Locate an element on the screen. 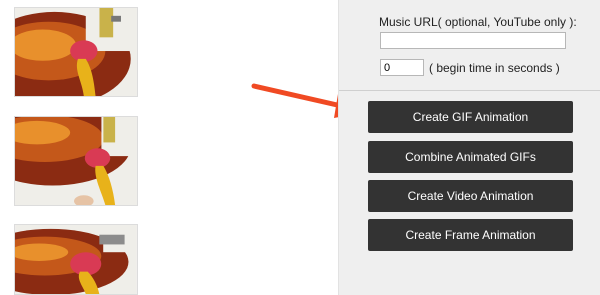 The image size is (600, 295). divider is located at coordinates (469, 90).